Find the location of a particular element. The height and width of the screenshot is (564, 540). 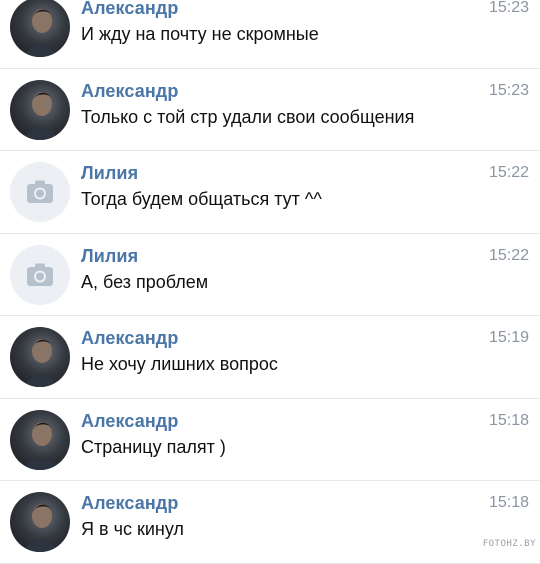

list-item: Александр 15:19 Не хочу лишних вопрос is located at coordinates (270, 357).